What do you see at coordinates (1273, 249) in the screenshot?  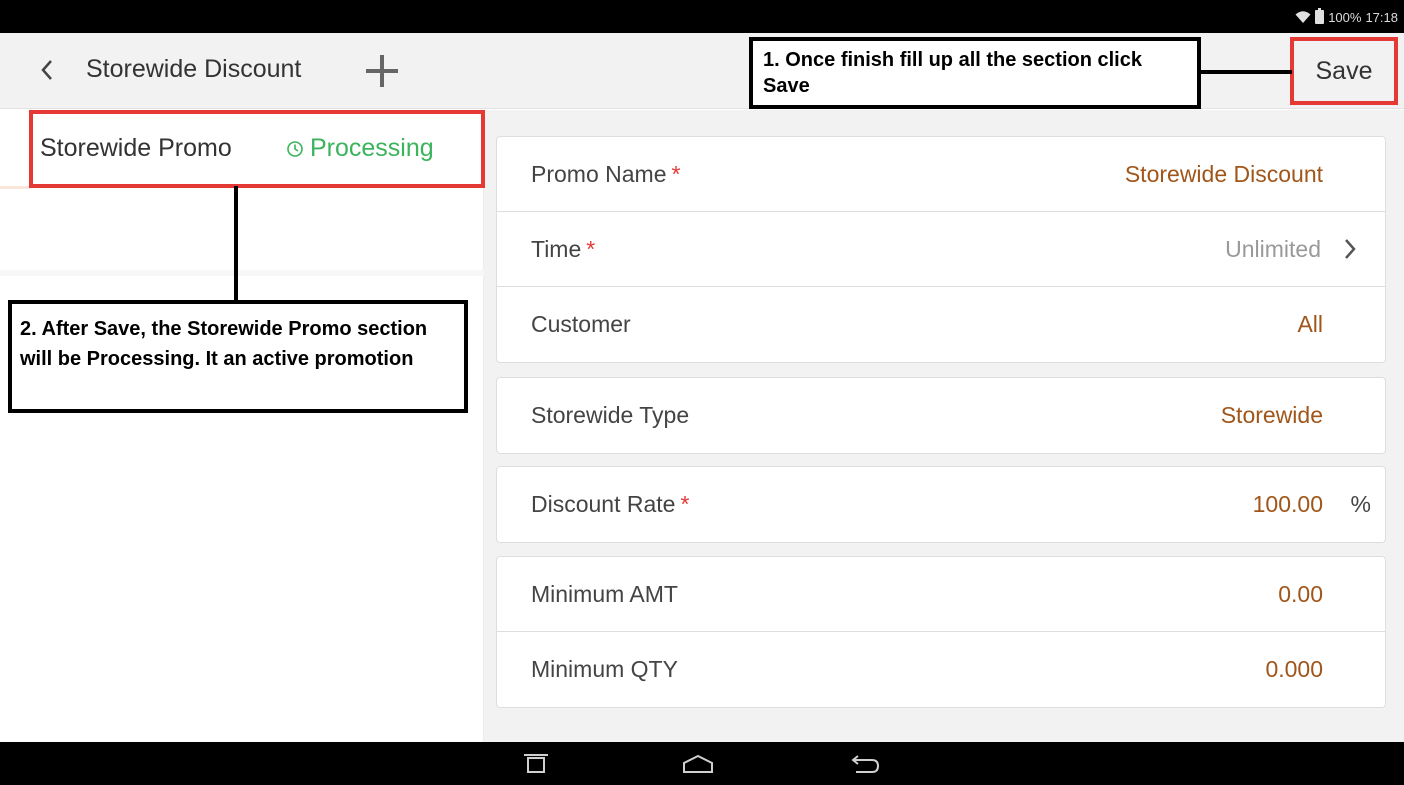 I see `time-value: Unlimited` at bounding box center [1273, 249].